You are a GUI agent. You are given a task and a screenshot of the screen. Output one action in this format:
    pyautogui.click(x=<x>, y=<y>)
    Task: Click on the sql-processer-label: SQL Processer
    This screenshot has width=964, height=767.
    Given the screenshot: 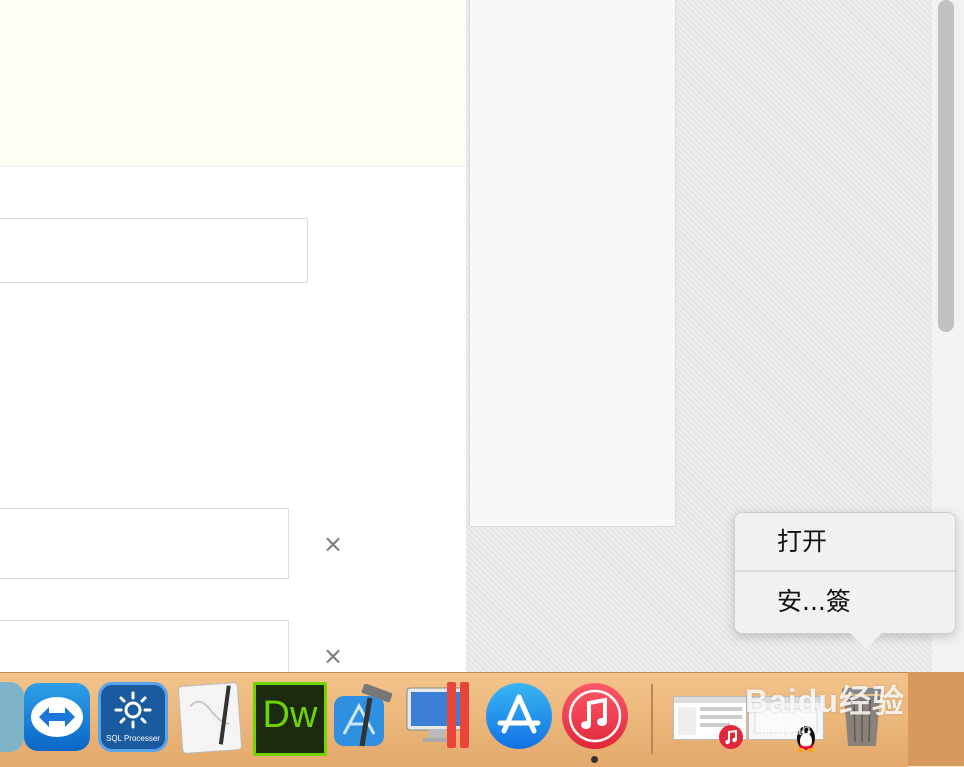 What is the action you would take?
    pyautogui.click(x=133, y=738)
    